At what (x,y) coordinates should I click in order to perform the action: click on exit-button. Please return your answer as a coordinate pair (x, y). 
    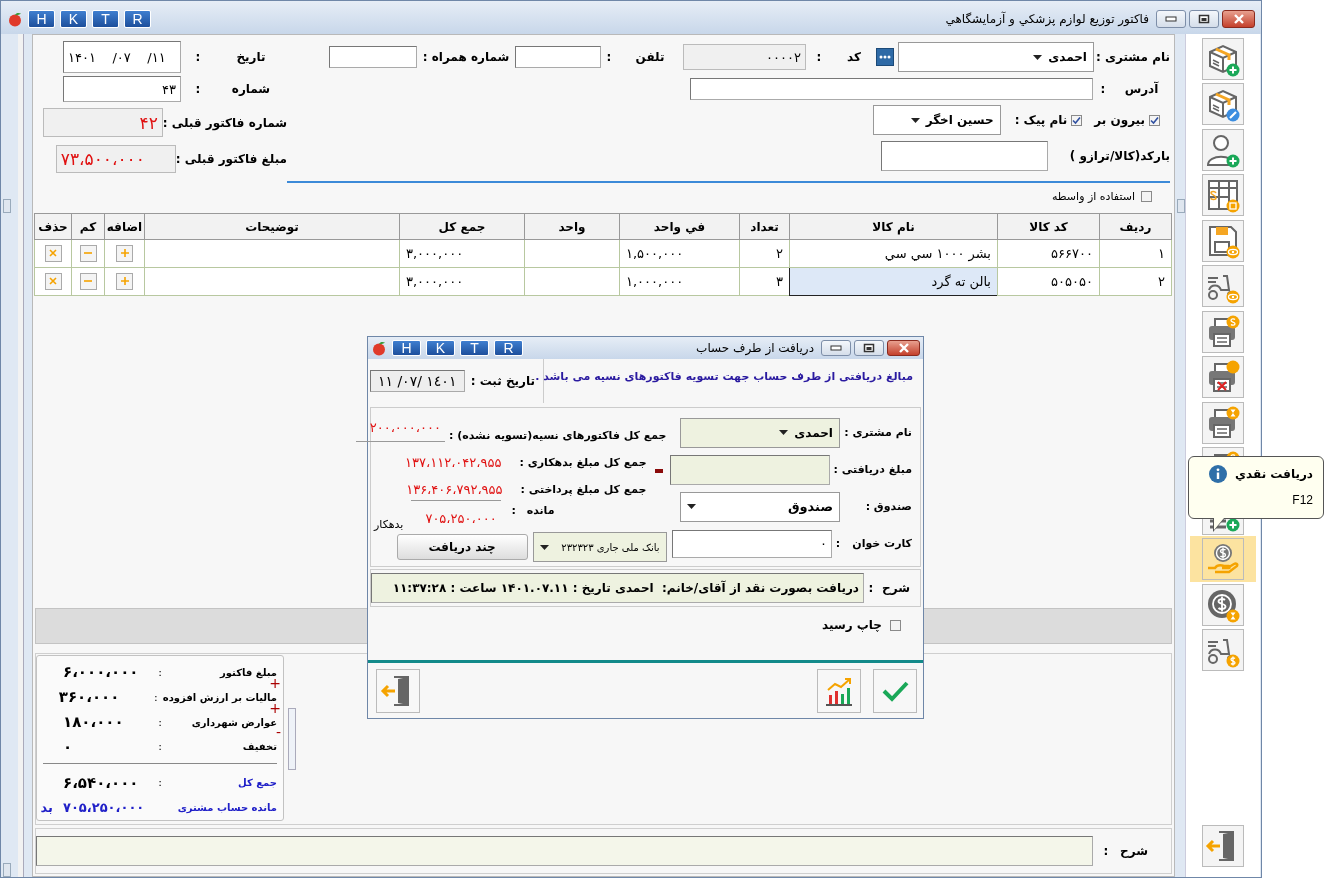
    Looking at the image, I should click on (398, 690).